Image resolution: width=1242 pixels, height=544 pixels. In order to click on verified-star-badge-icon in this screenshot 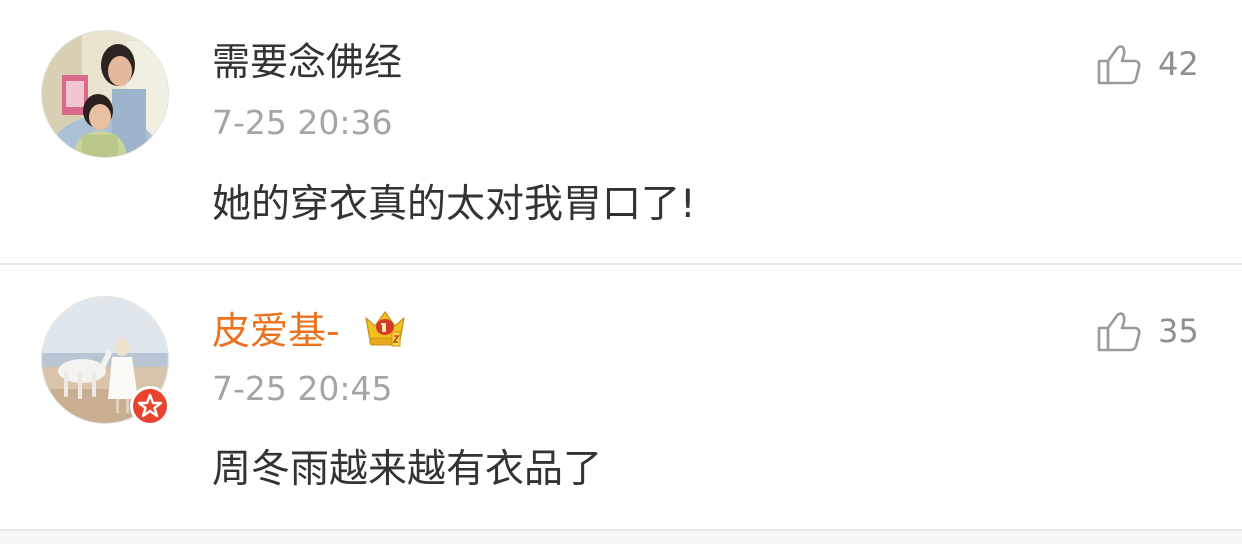, I will do `click(150, 406)`.